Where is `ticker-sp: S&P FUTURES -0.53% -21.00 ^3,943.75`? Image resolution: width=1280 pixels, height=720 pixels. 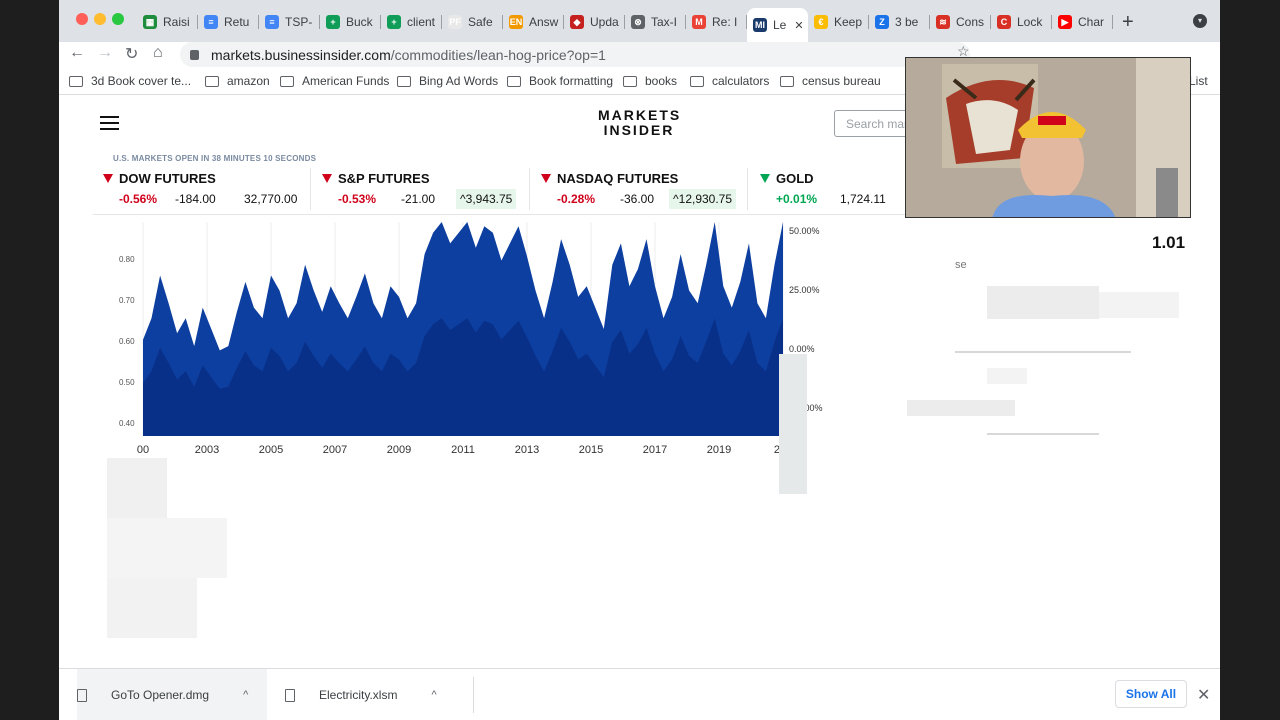 ticker-sp: S&P FUTURES -0.53% -21.00 ^3,943.75 is located at coordinates (427, 189).